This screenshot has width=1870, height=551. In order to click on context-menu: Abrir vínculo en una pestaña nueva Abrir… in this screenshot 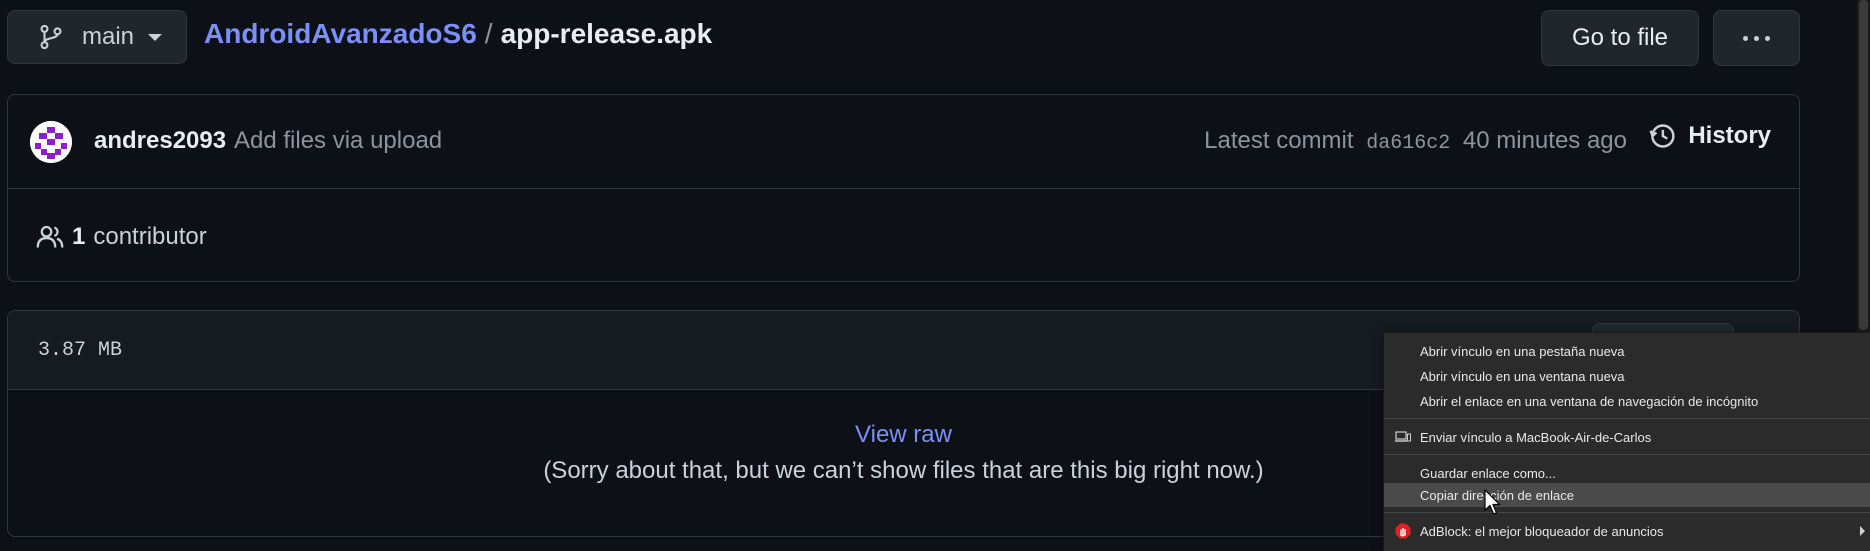, I will do `click(1626, 441)`.